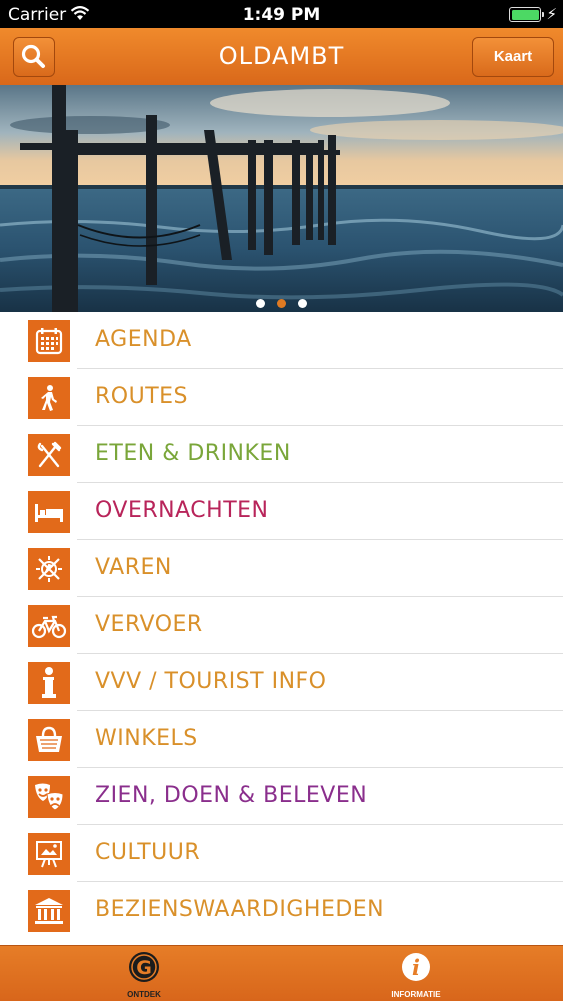 This screenshot has height=1001, width=563. I want to click on menu-item-eten-drinken: ETEN & DRINKEN, so click(281, 454).